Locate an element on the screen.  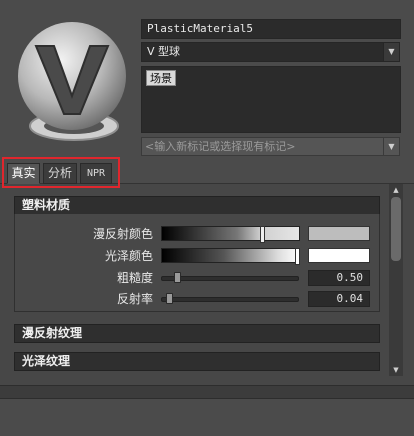
preview-shape-value: V 型球 is located at coordinates (164, 51).